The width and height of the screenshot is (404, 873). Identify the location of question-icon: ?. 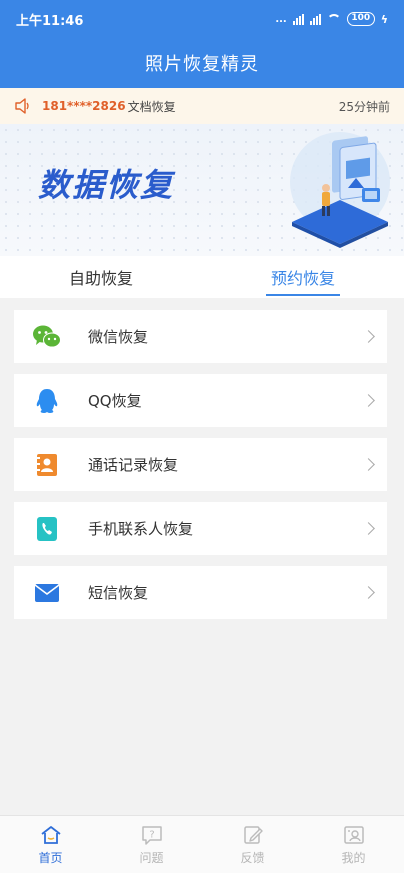
(151, 835).